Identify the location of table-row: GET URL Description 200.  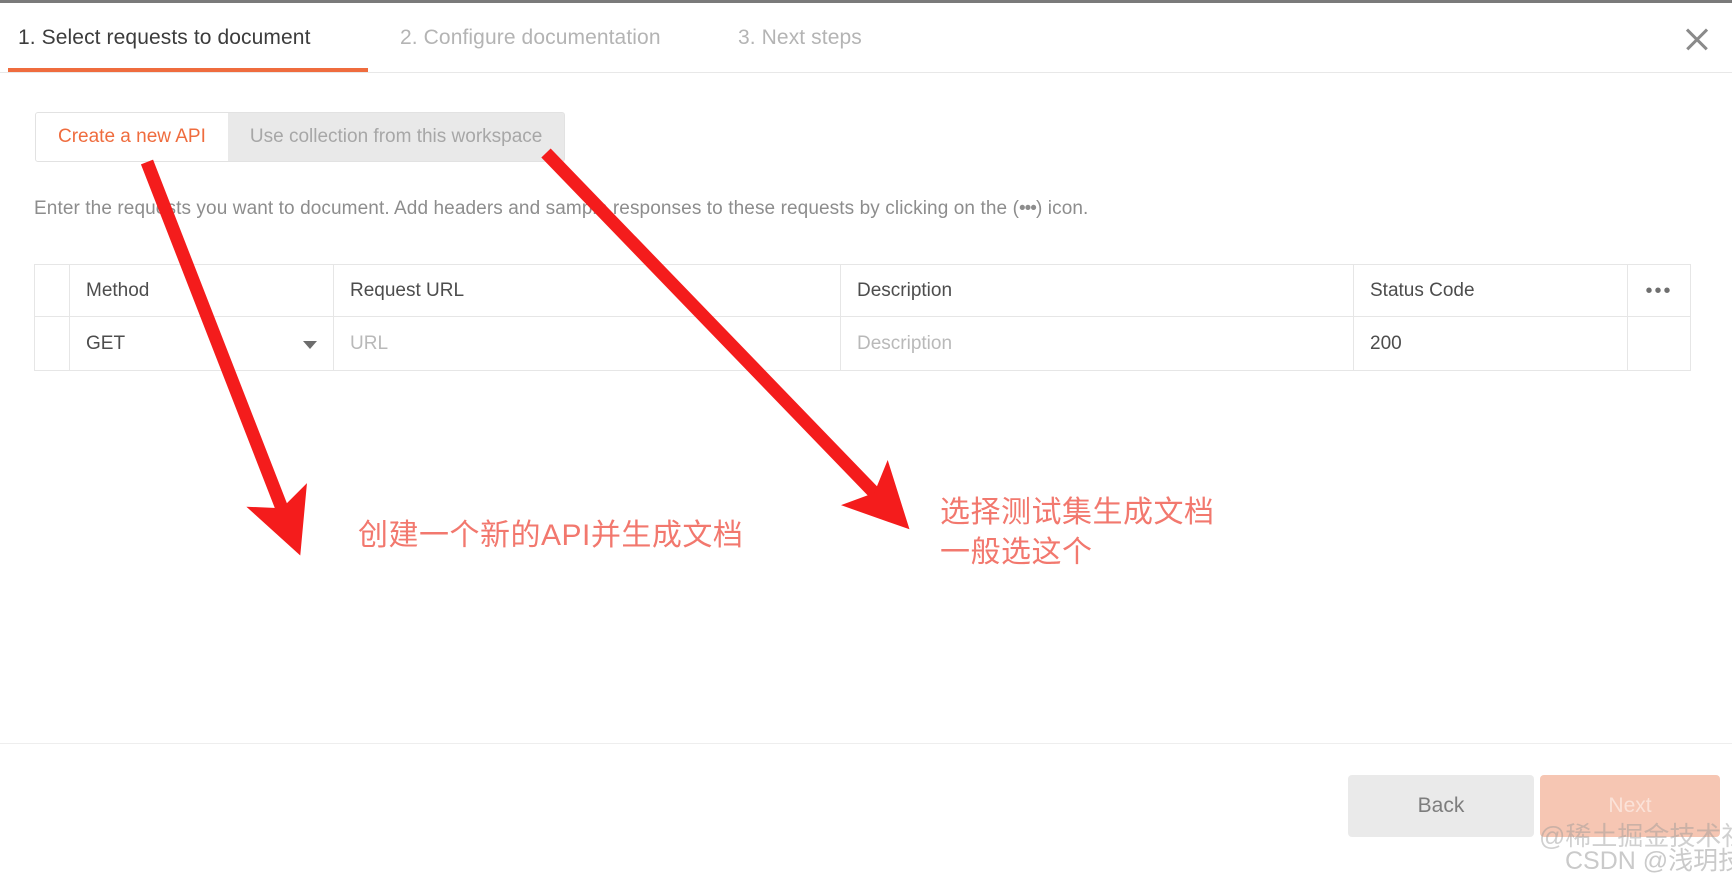
(862, 343).